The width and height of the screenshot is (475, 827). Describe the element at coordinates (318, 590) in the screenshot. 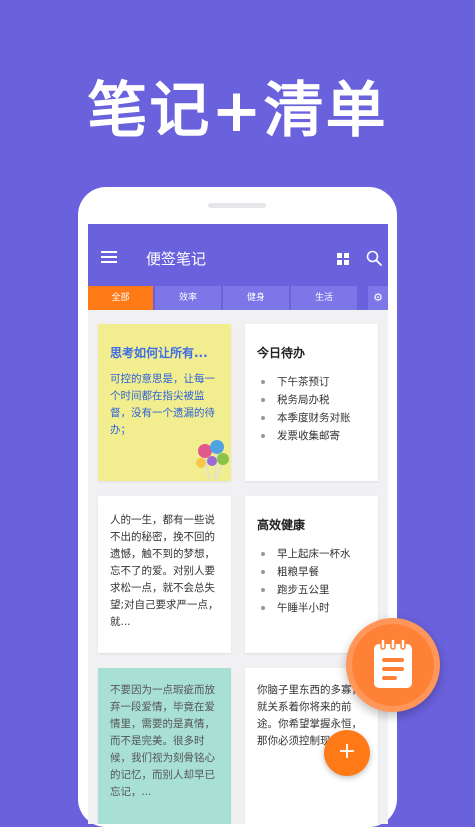

I see `todo-item: 跑步五公里` at that location.